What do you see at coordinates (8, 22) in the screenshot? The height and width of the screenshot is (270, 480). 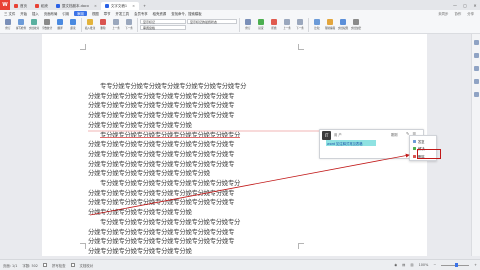 I see `track-icon` at bounding box center [8, 22].